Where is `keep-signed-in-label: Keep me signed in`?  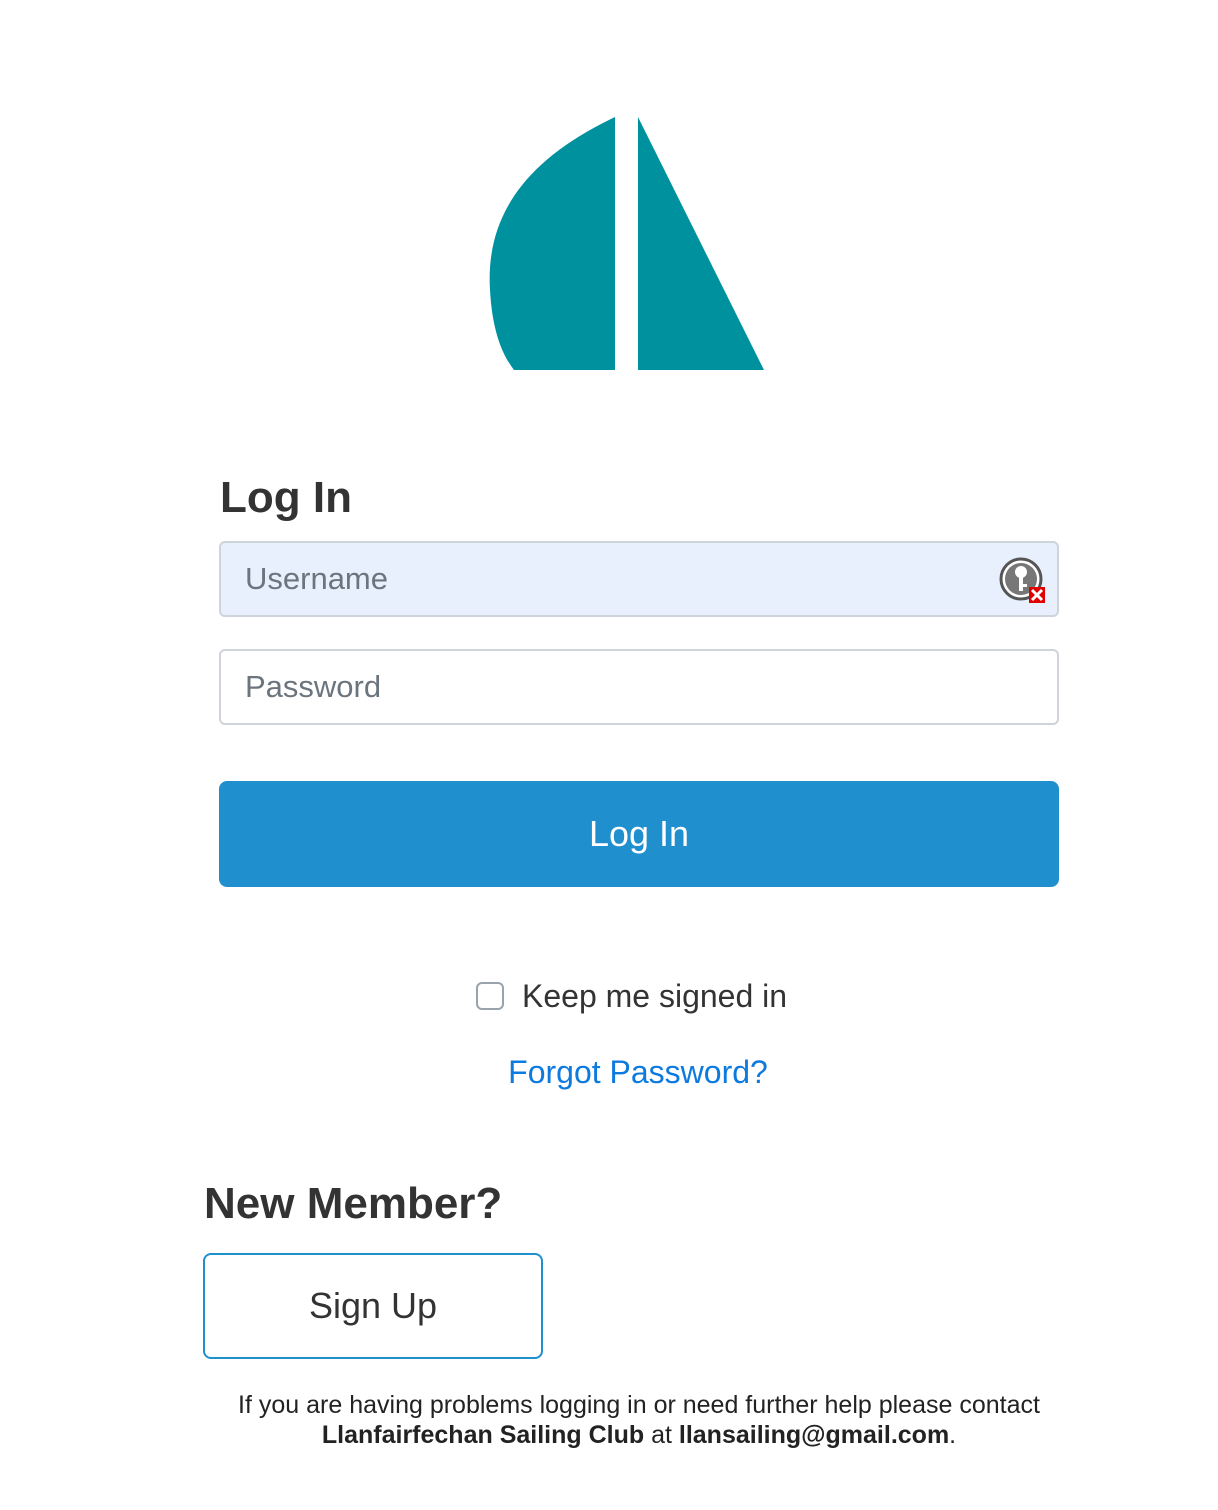 keep-signed-in-label: Keep me signed in is located at coordinates (654, 996).